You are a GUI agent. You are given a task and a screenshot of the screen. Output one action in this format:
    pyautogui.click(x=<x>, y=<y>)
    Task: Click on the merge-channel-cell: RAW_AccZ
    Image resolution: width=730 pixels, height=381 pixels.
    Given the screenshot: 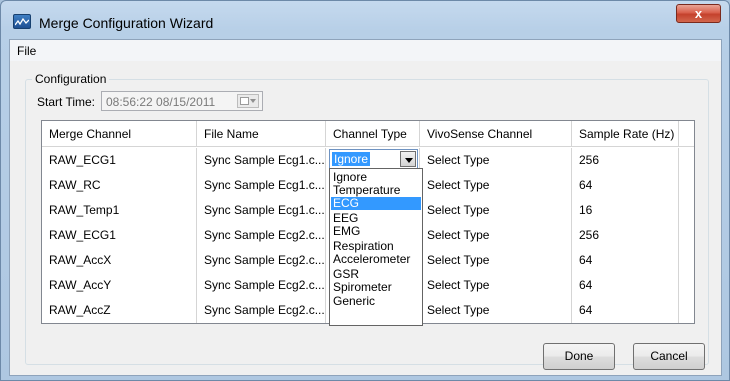 What is the action you would take?
    pyautogui.click(x=119, y=310)
    